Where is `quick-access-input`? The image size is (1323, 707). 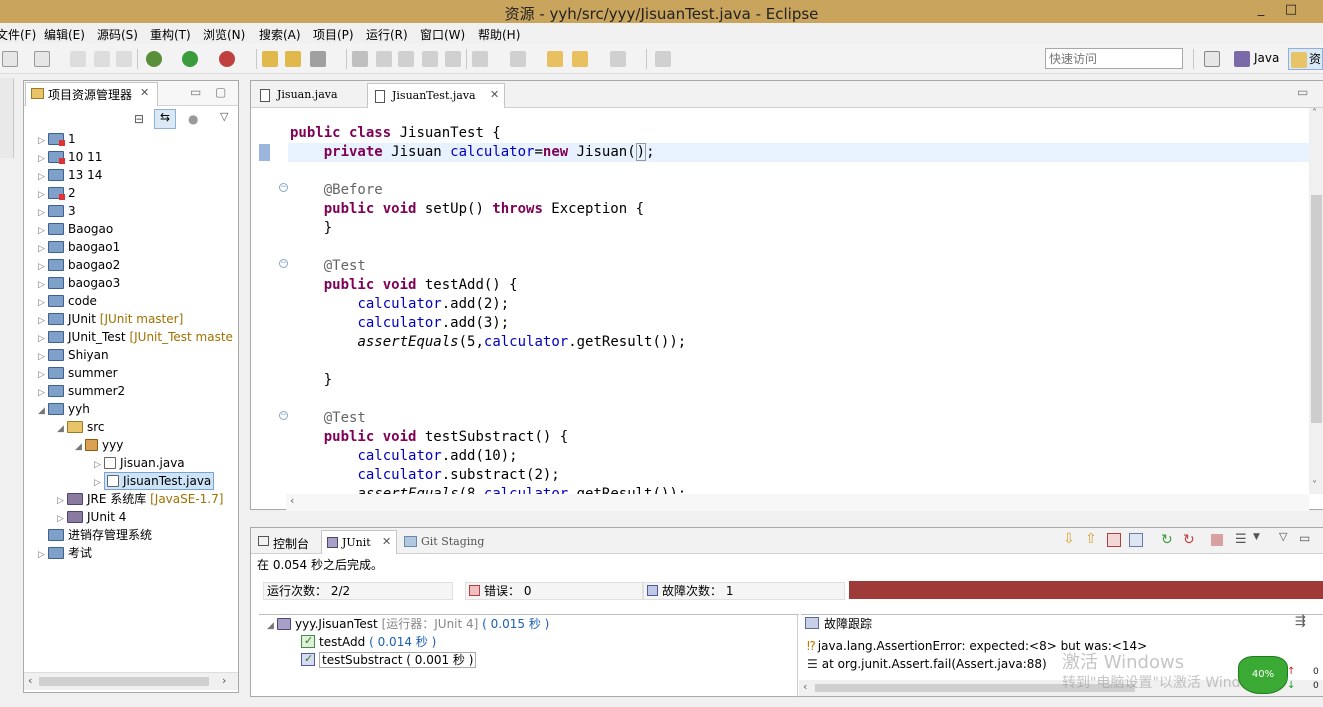
quick-access-input is located at coordinates (1114, 58).